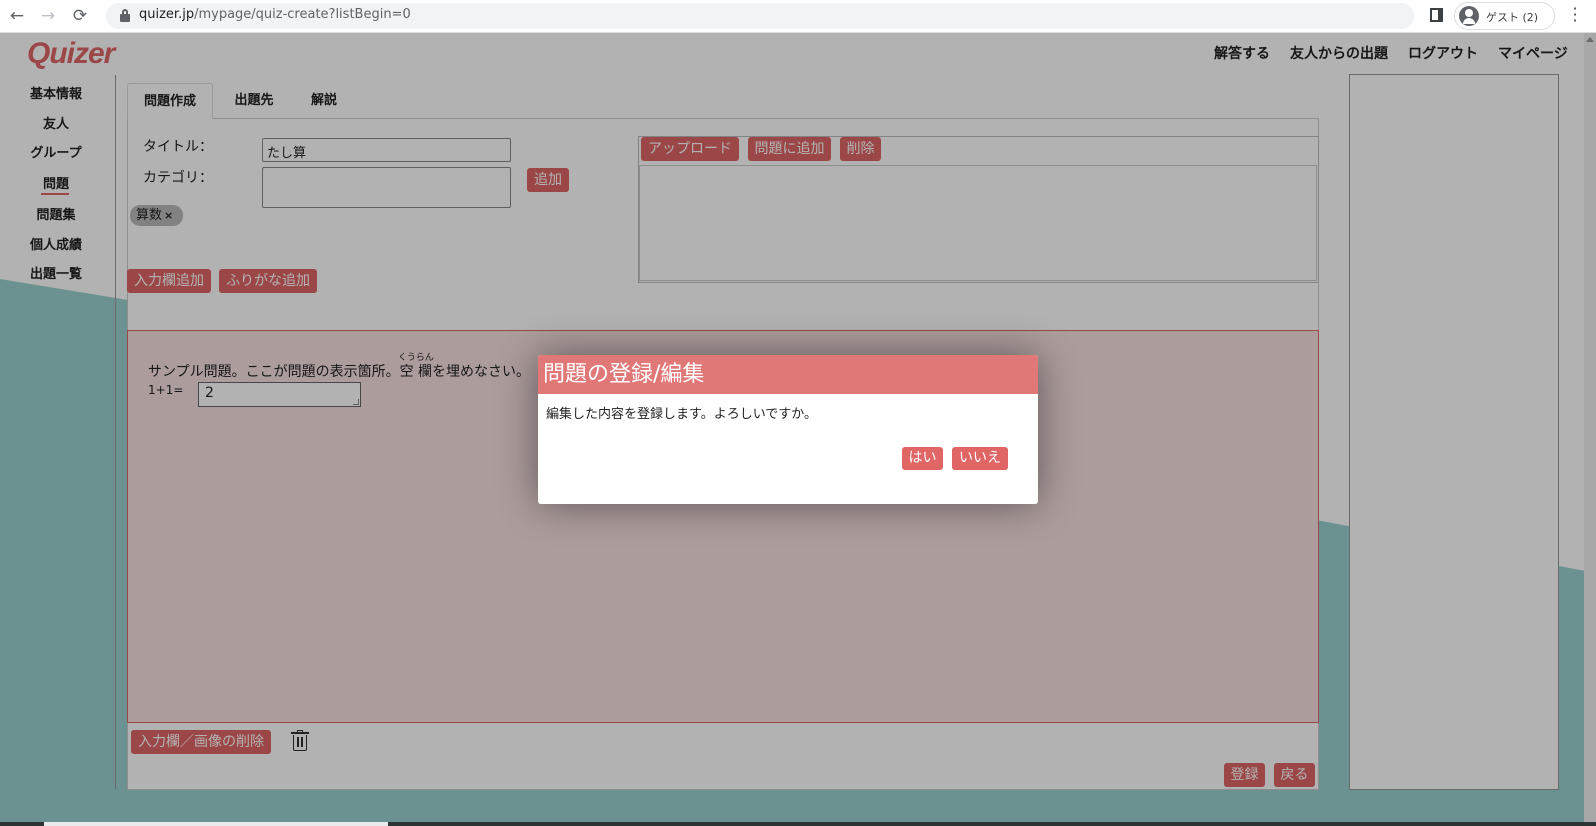 The height and width of the screenshot is (826, 1596). What do you see at coordinates (17, 16) in the screenshot?
I see `back-arrow-icon: ←` at bounding box center [17, 16].